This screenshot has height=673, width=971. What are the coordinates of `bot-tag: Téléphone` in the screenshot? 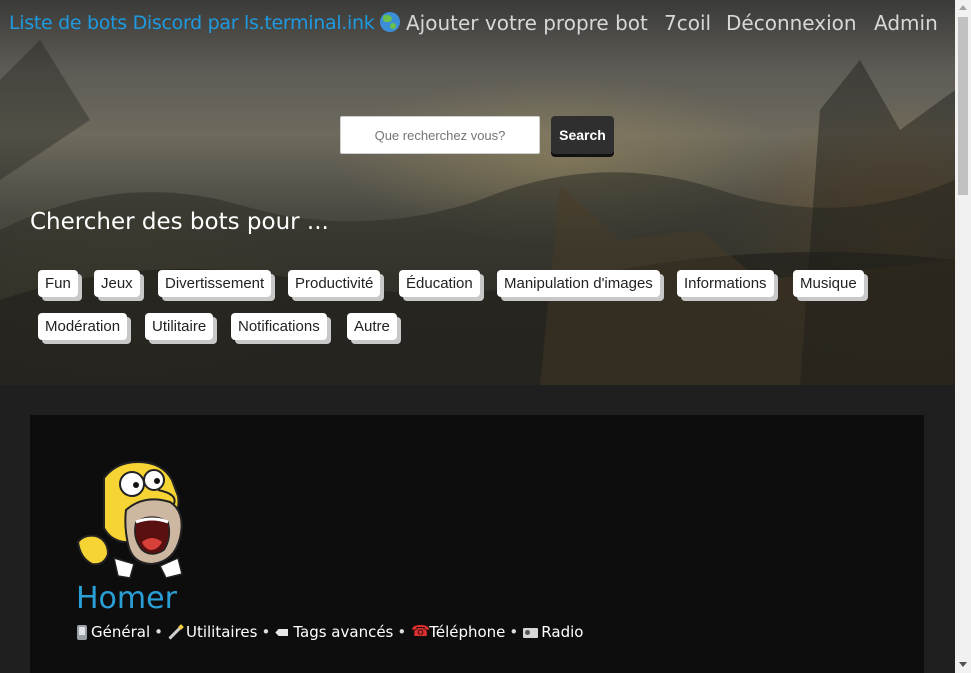 It's located at (458, 631).